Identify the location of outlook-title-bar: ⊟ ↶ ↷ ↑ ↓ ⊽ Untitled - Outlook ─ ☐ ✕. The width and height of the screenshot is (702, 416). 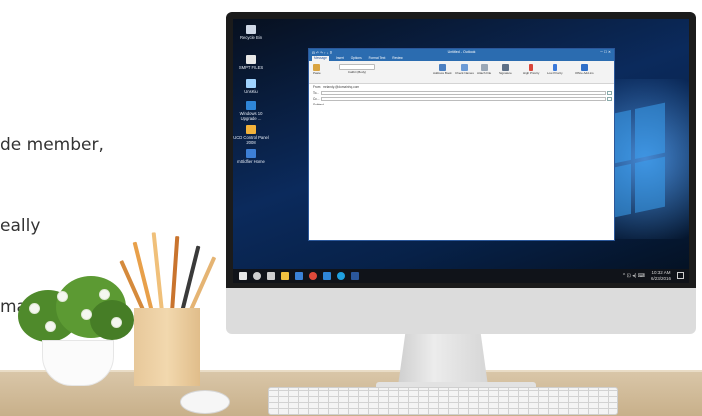
(461, 52).